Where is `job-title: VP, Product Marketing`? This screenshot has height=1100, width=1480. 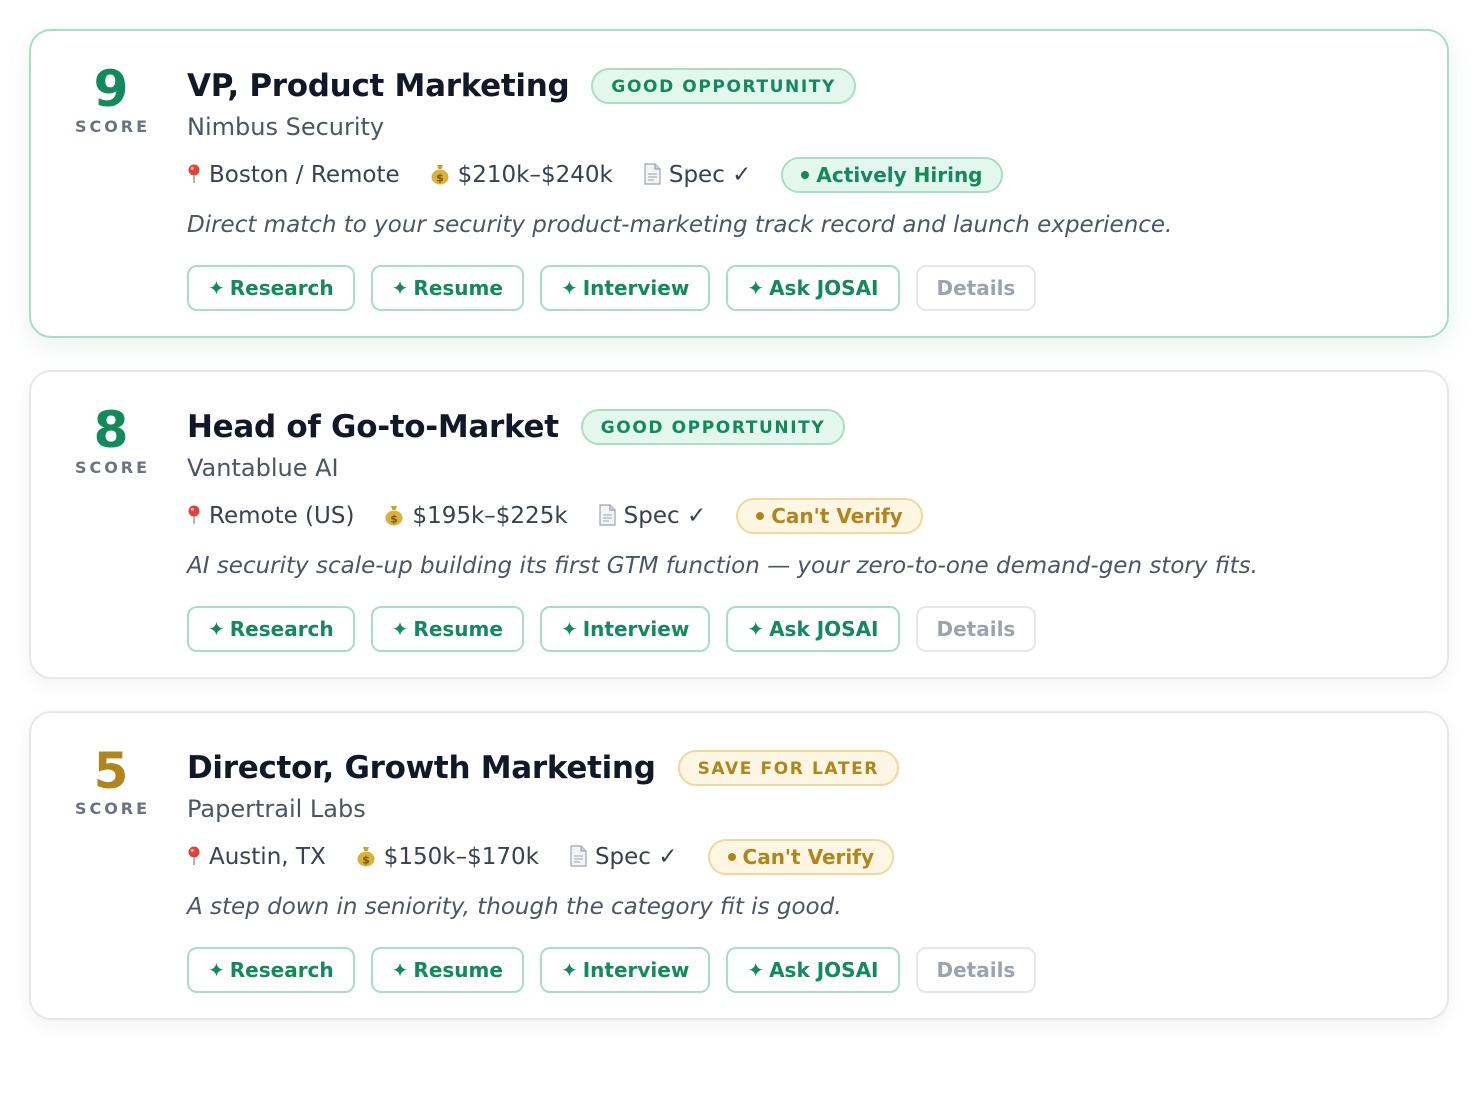
job-title: VP, Product Marketing is located at coordinates (378, 86).